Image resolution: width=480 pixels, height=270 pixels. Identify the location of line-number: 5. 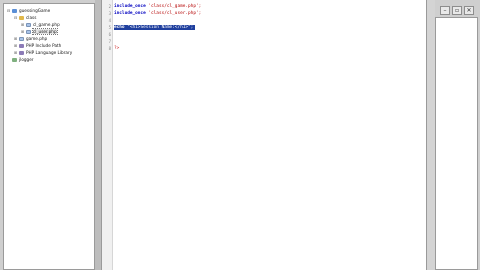
(109, 27).